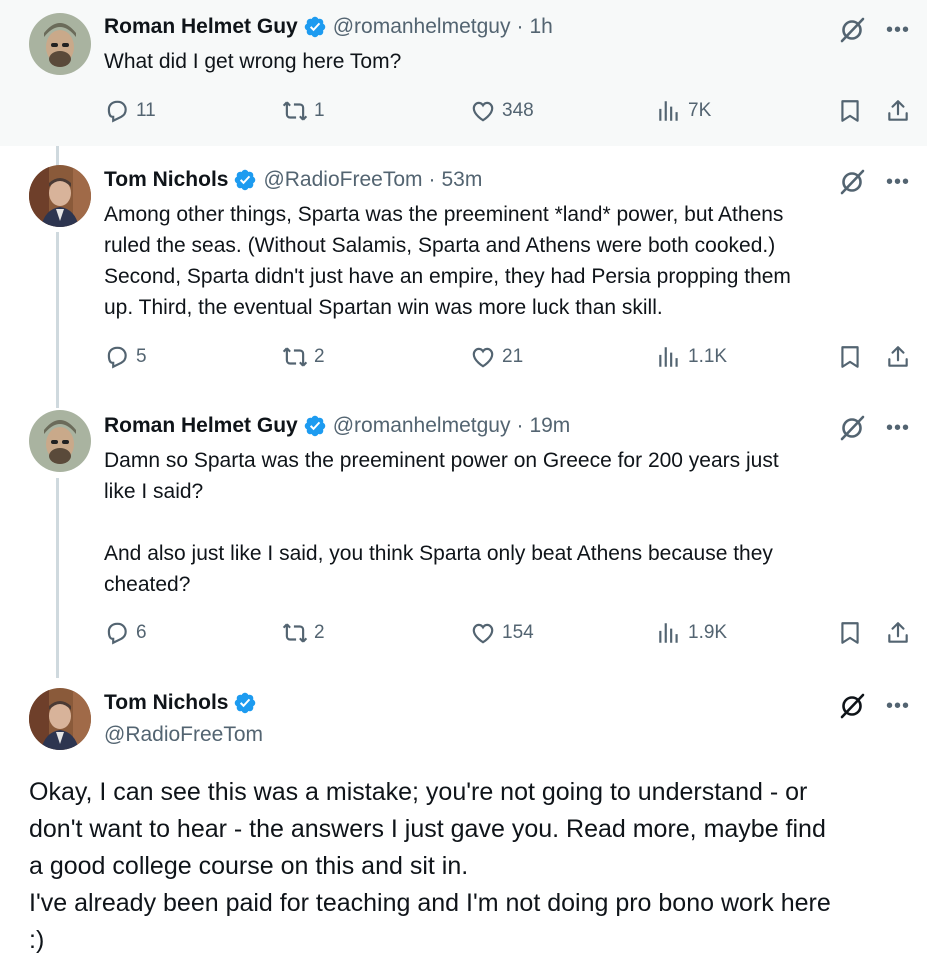 This screenshot has height=964, width=927. What do you see at coordinates (141, 356) in the screenshot?
I see `reply-count: 5` at bounding box center [141, 356].